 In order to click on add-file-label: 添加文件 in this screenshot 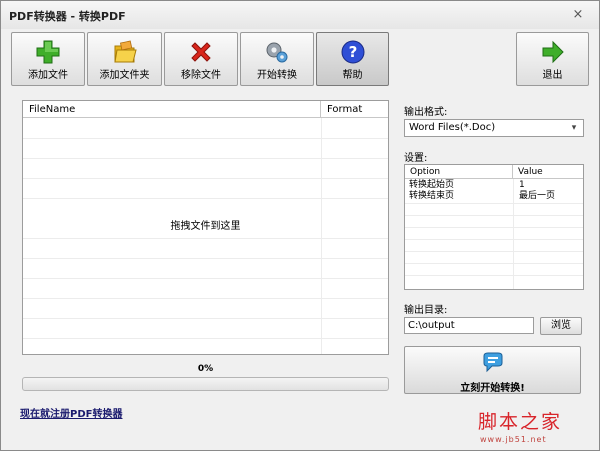, I will do `click(48, 75)`.